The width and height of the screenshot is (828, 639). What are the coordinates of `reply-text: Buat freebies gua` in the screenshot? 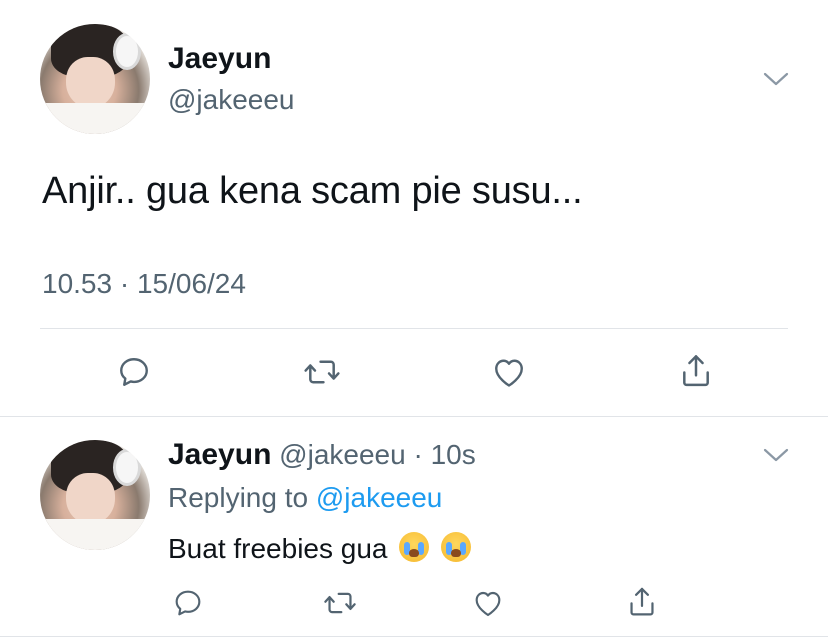 It's located at (320, 548).